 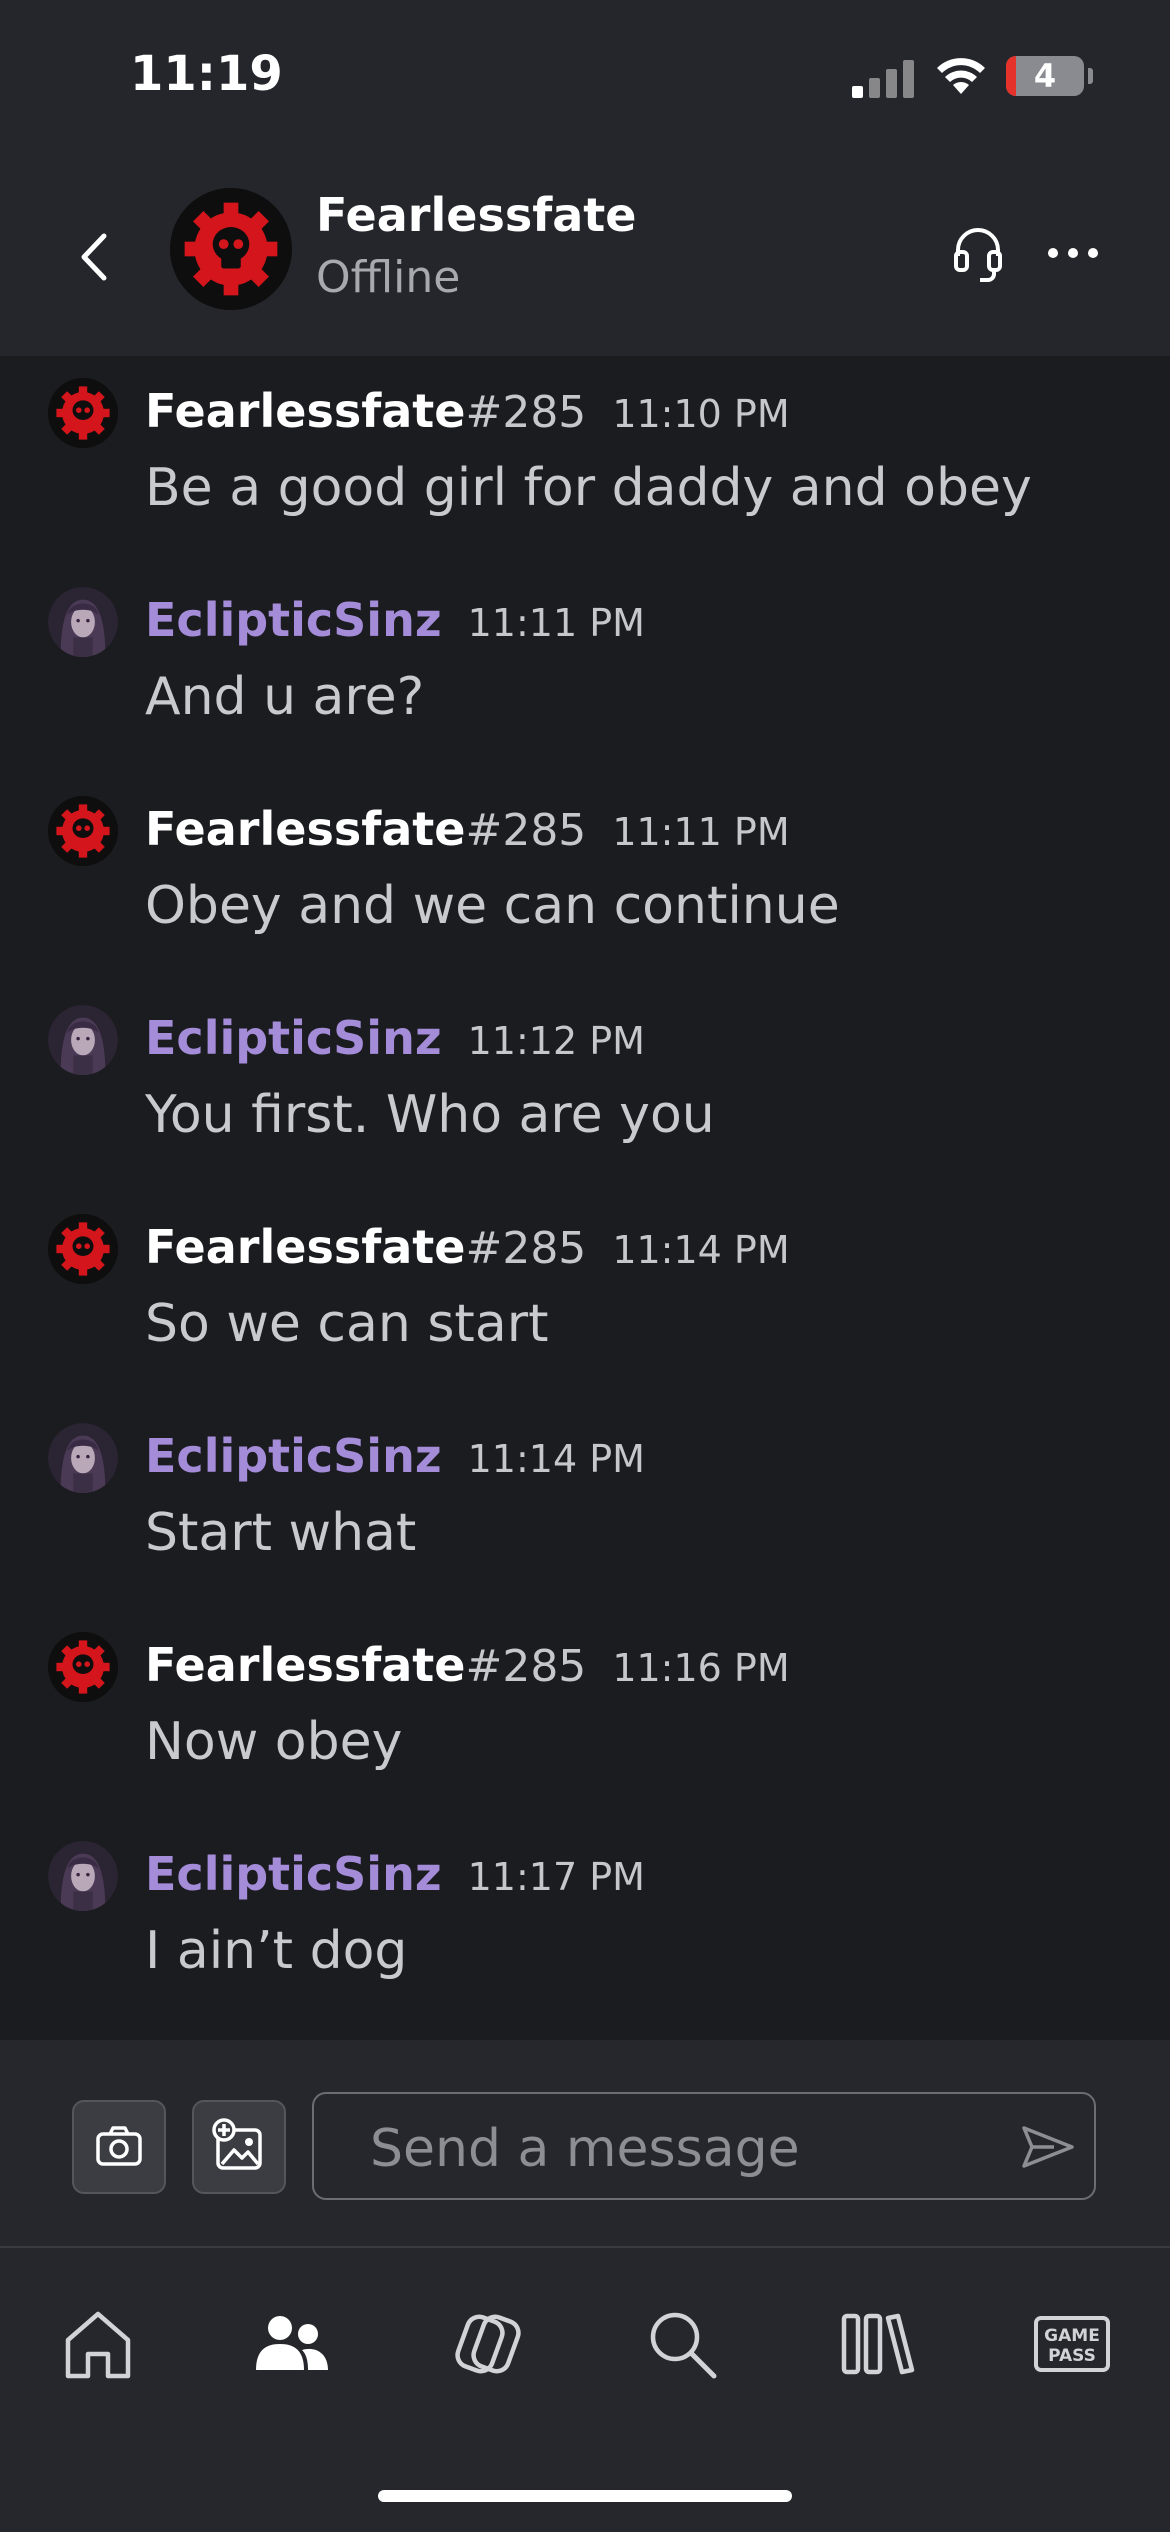 I want to click on game-pass-label-2: PASS, so click(x=1072, y=2356).